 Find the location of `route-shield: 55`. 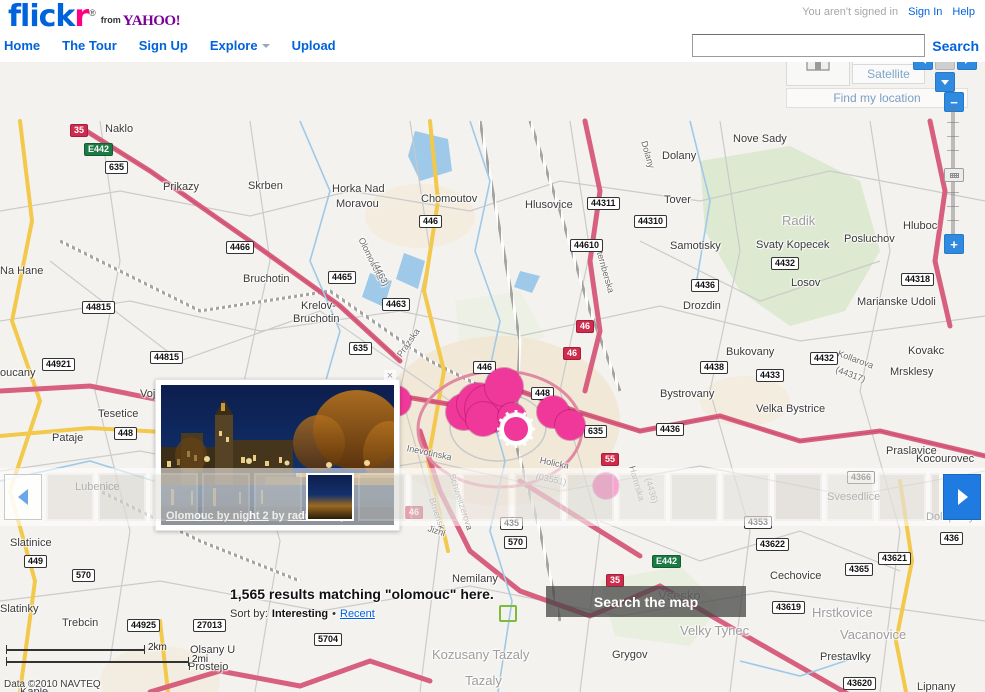

route-shield: 55 is located at coordinates (610, 459).